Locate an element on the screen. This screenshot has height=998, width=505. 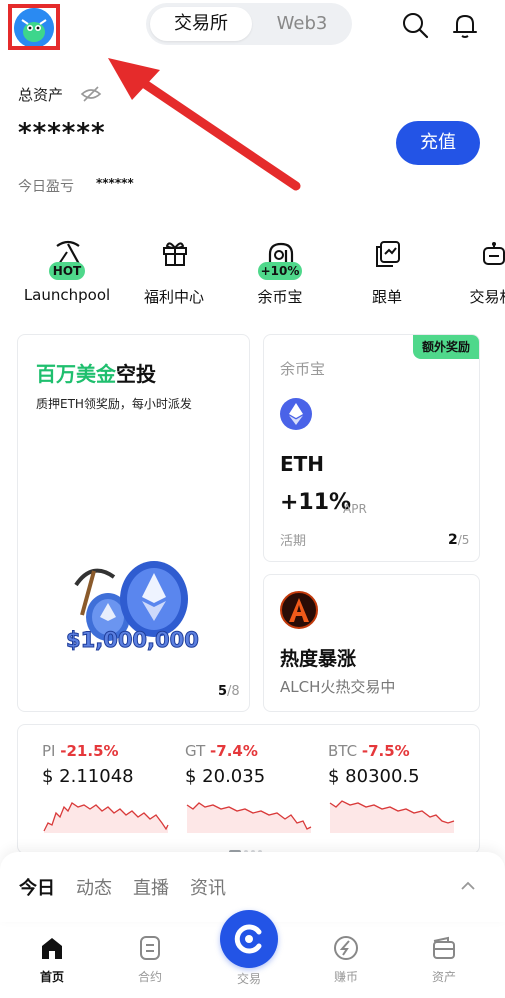
robot-icon is located at coordinates (494, 253).